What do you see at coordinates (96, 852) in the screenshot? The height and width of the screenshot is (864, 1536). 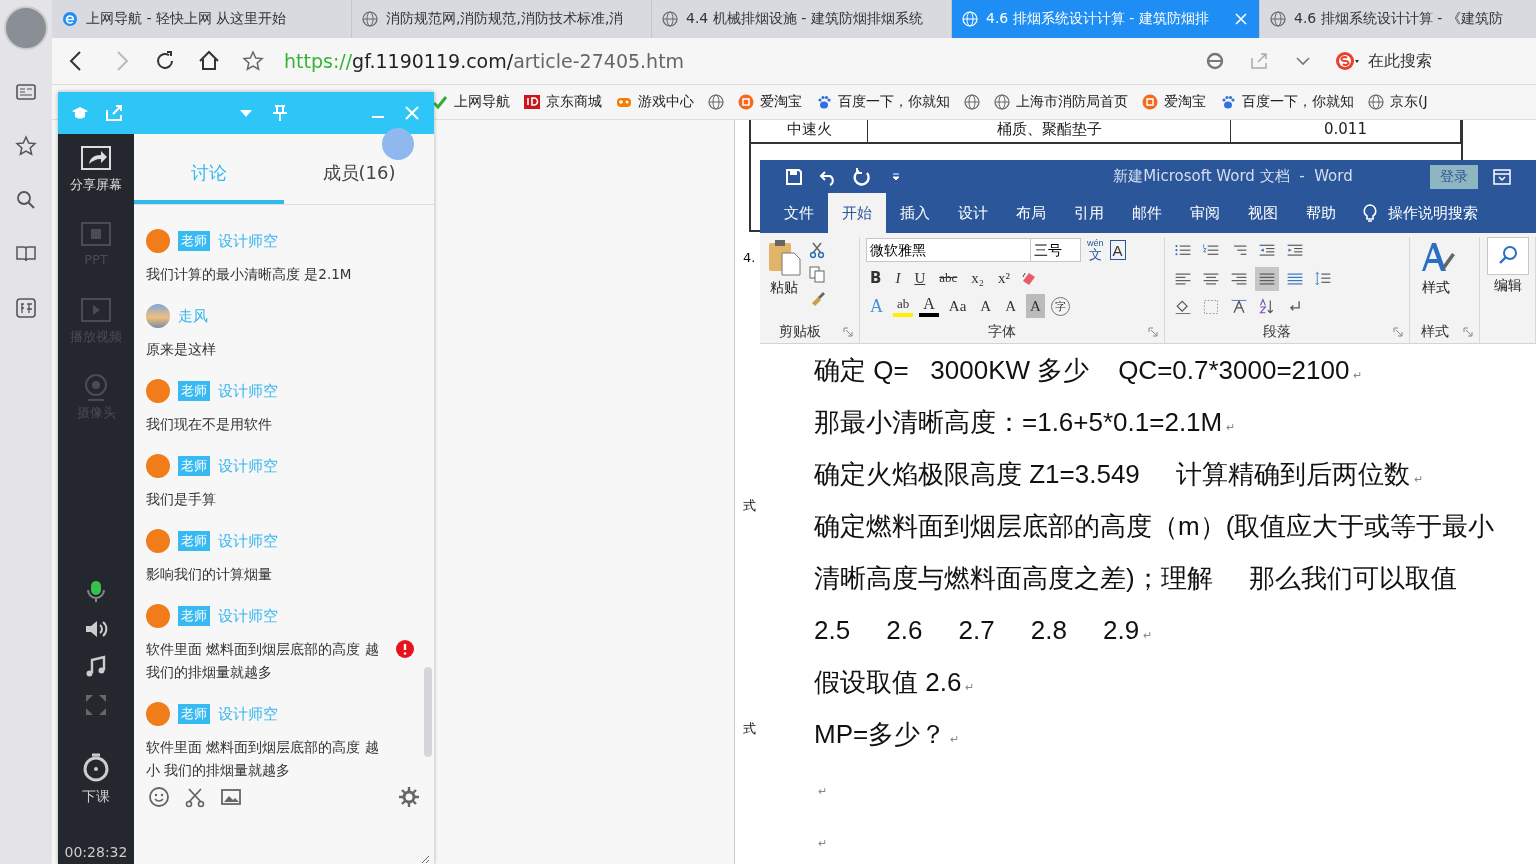 I see `timer: 00:28:32` at bounding box center [96, 852].